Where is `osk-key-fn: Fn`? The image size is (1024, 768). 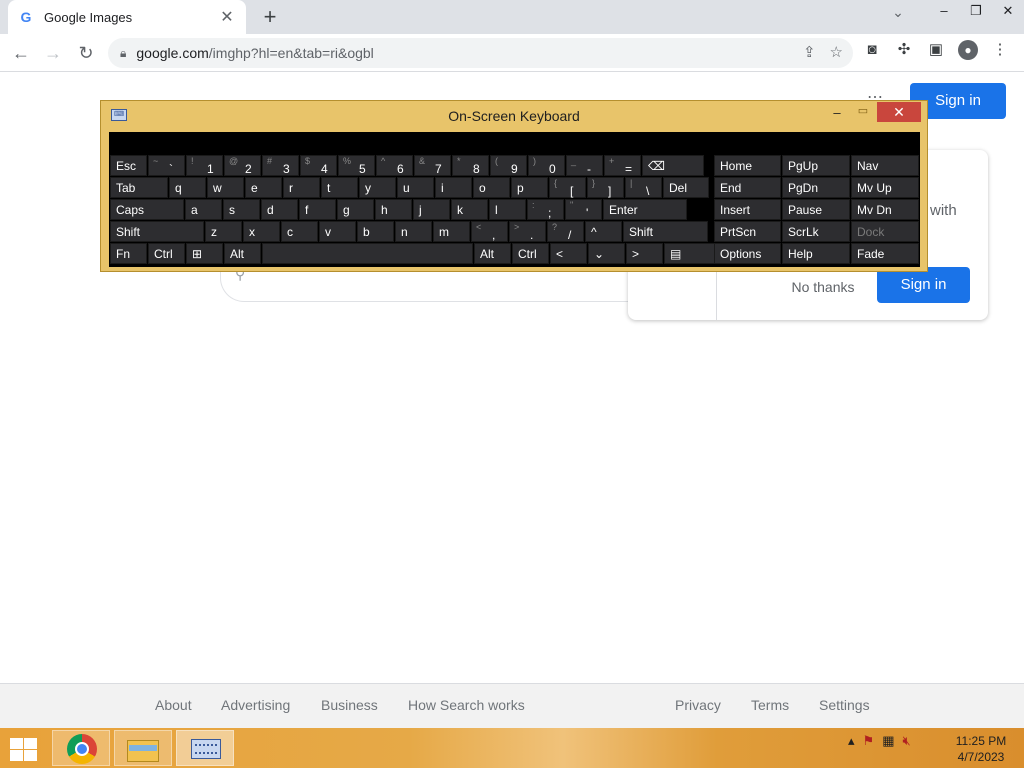
osk-key-fn: Fn is located at coordinates (128, 253).